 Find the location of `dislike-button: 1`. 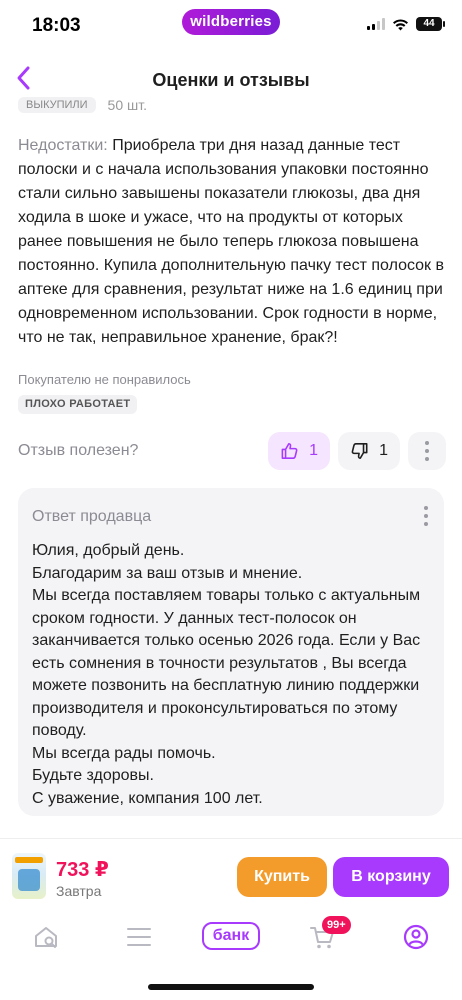

dislike-button: 1 is located at coordinates (369, 451).